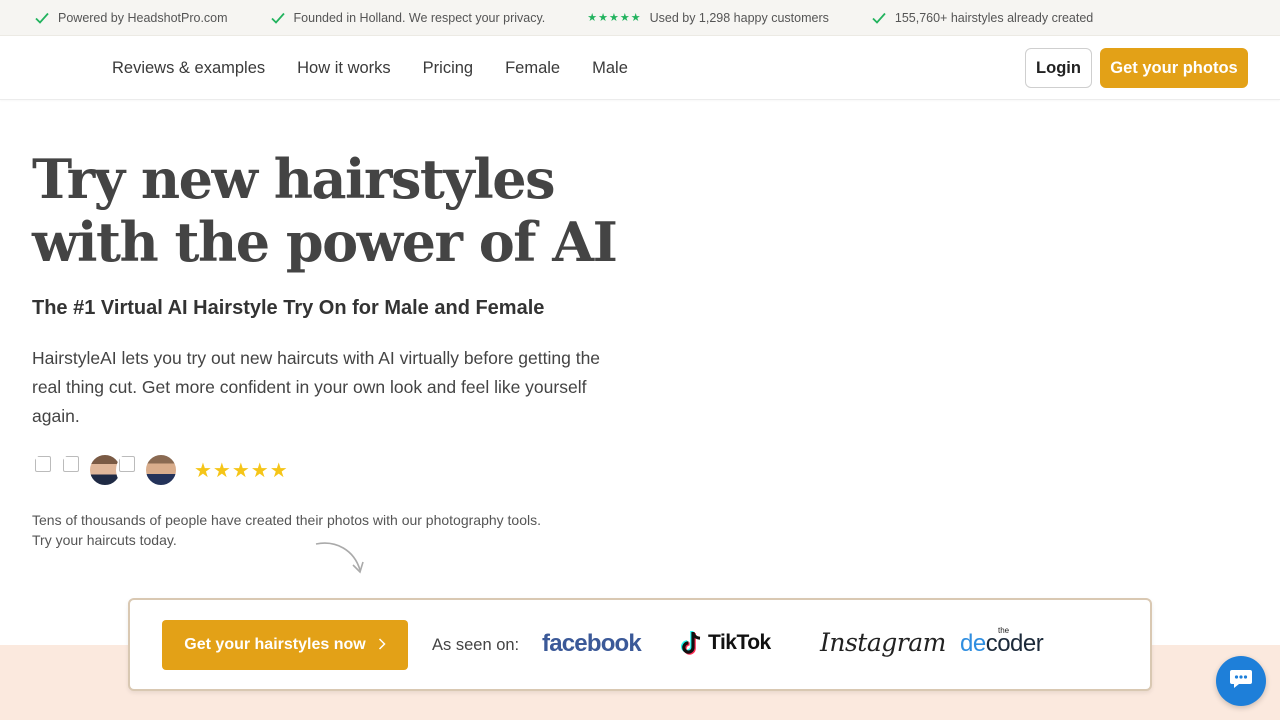  Describe the element at coordinates (241, 470) in the screenshot. I see `rating-stars-icon: ★★★★★` at that location.